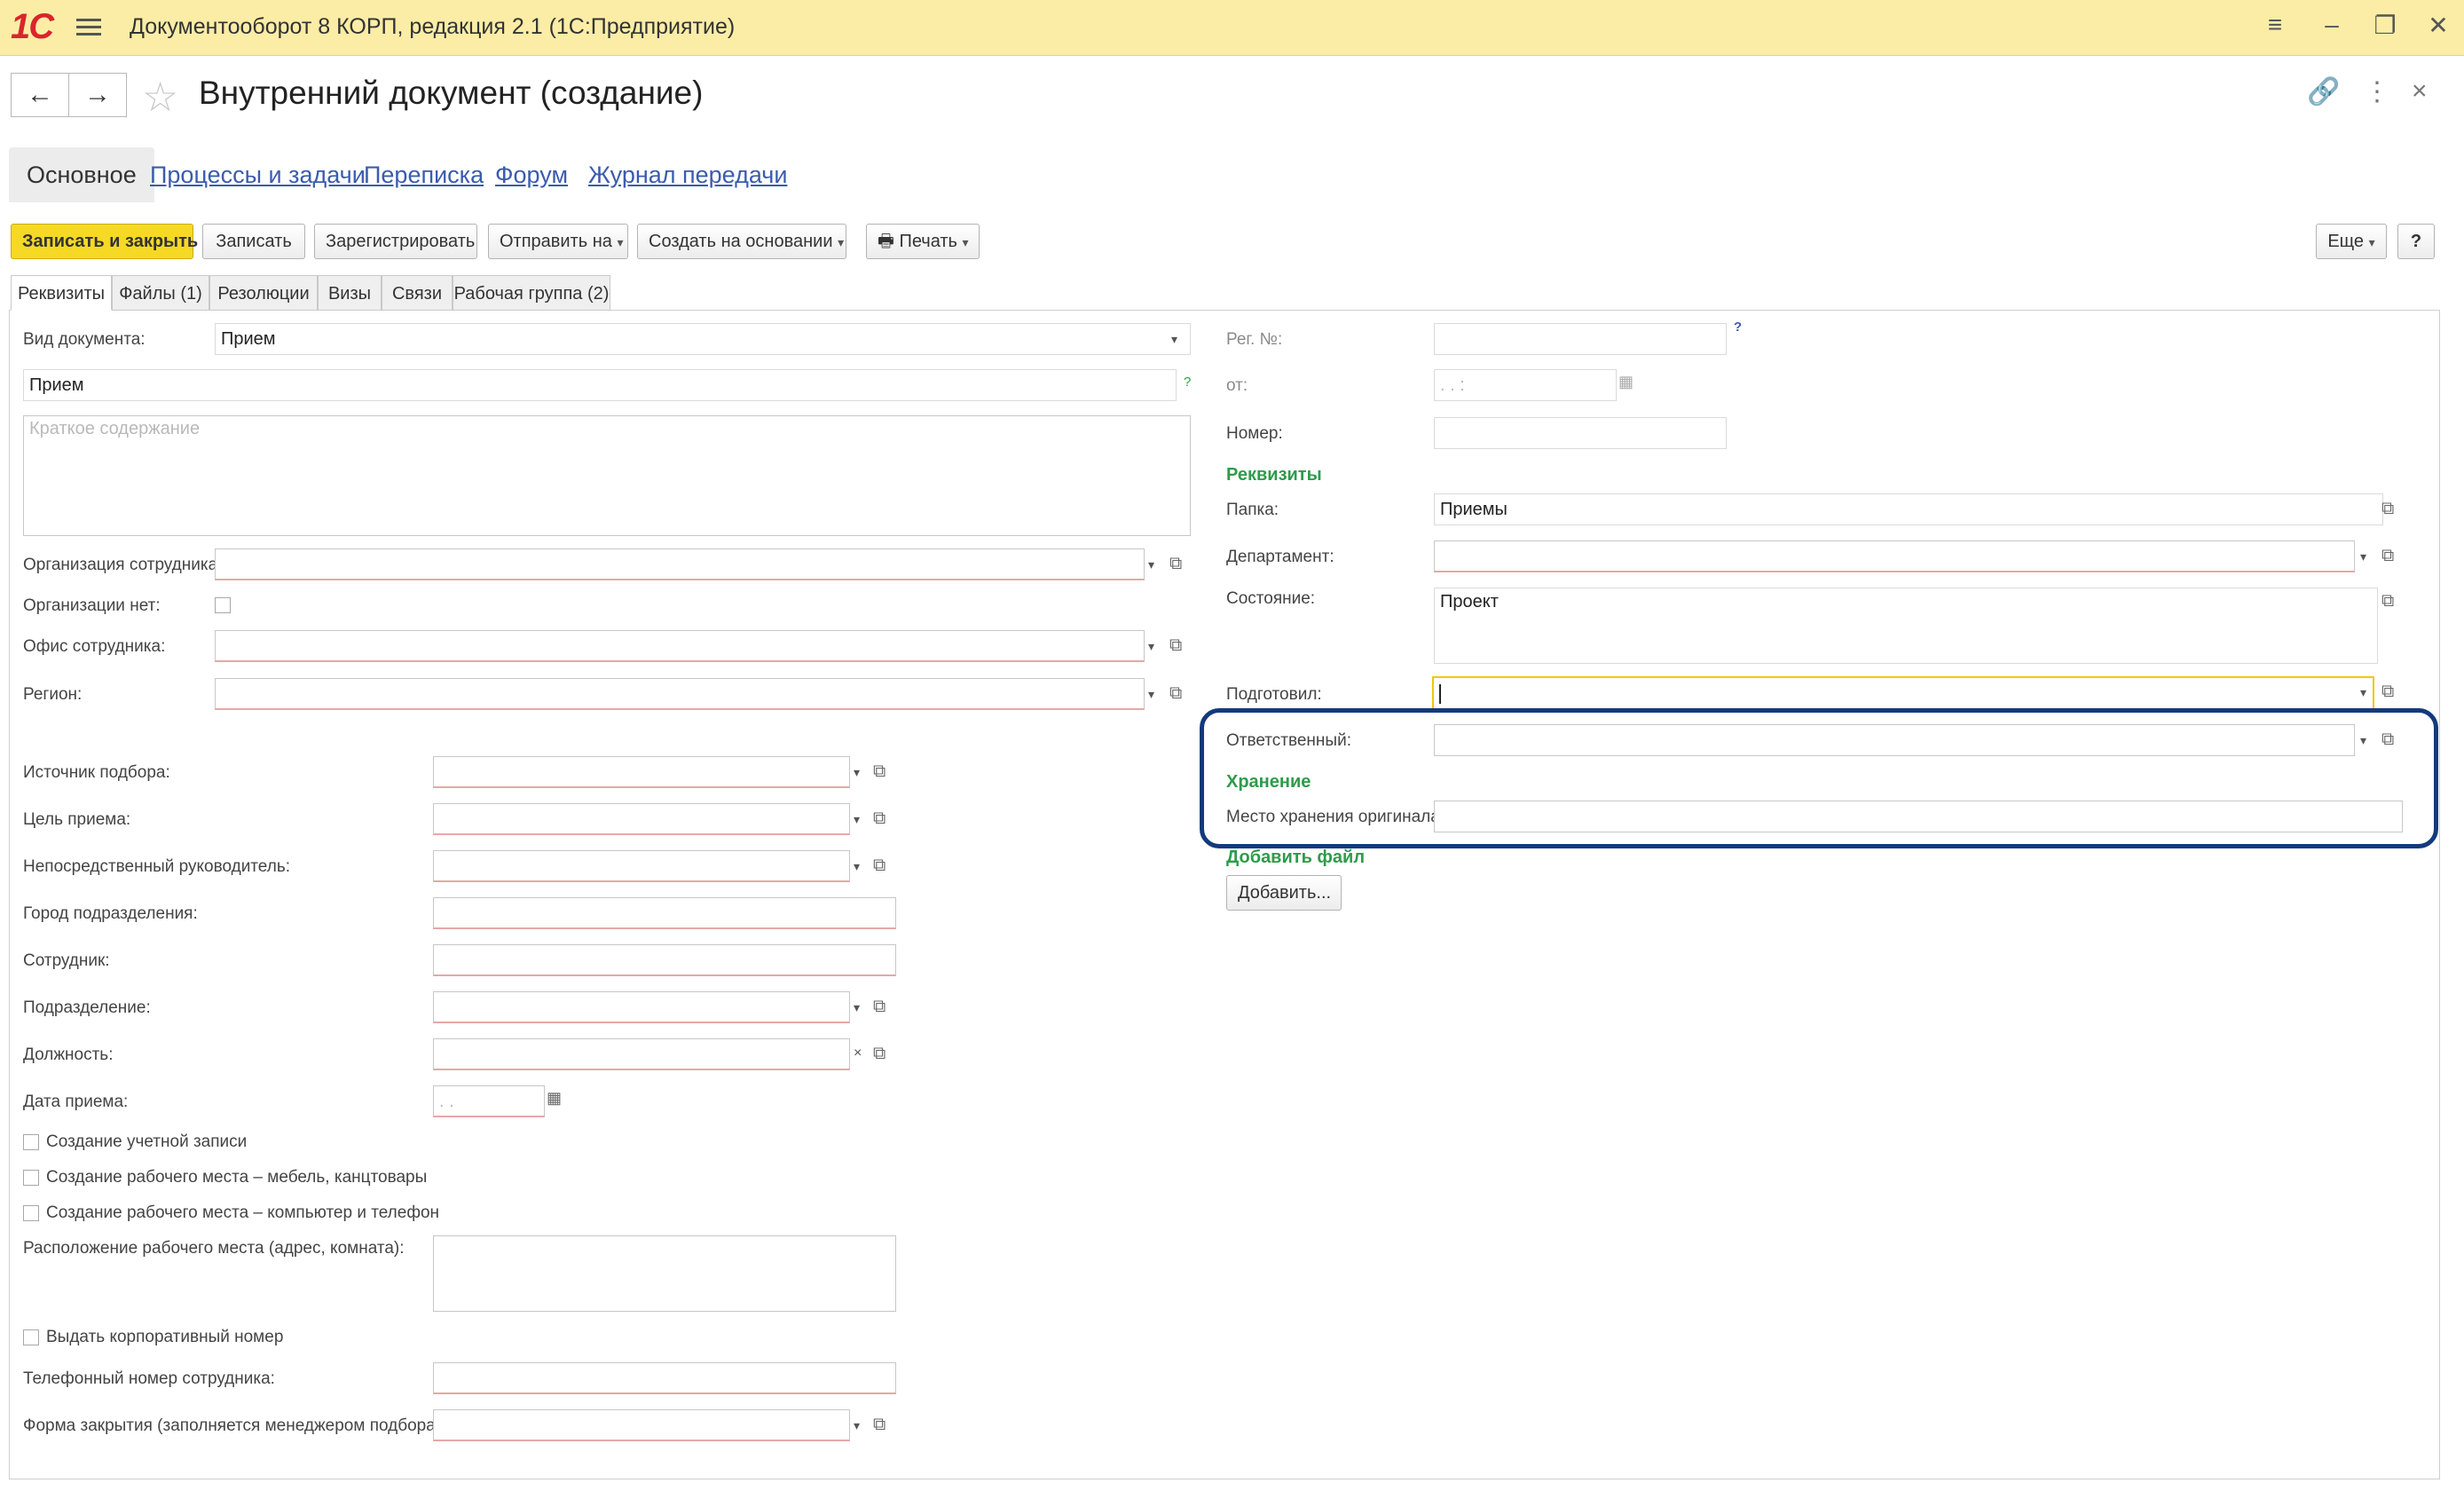  I want to click on account-checkbox-label: Создание учетной записи, so click(147, 1141).